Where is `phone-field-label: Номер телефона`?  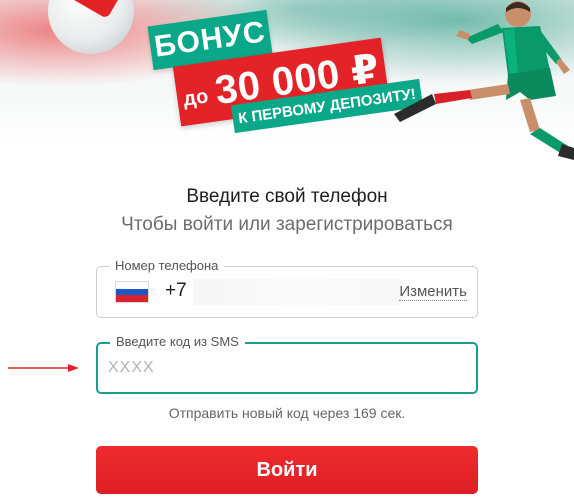 phone-field-label: Номер телефона is located at coordinates (167, 266).